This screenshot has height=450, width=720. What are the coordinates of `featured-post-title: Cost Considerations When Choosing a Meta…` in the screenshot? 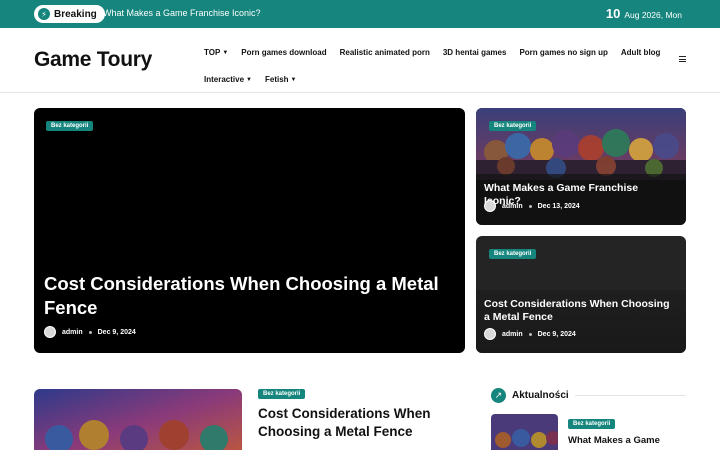 It's located at (244, 296).